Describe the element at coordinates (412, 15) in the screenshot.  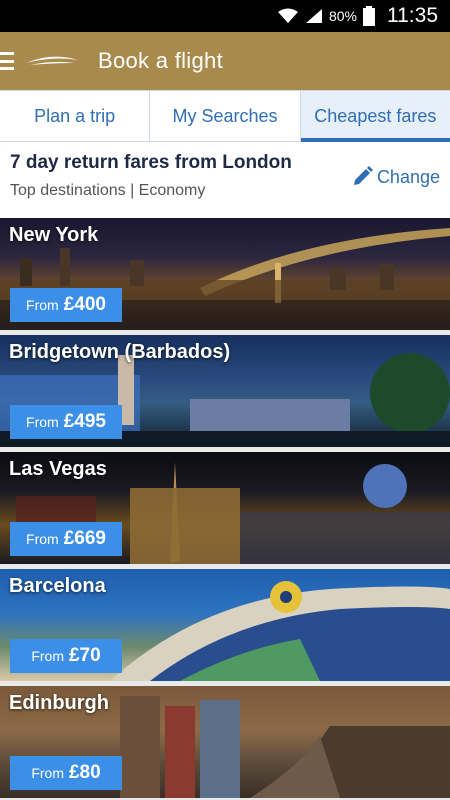
I see `clock: 11:35` at that location.